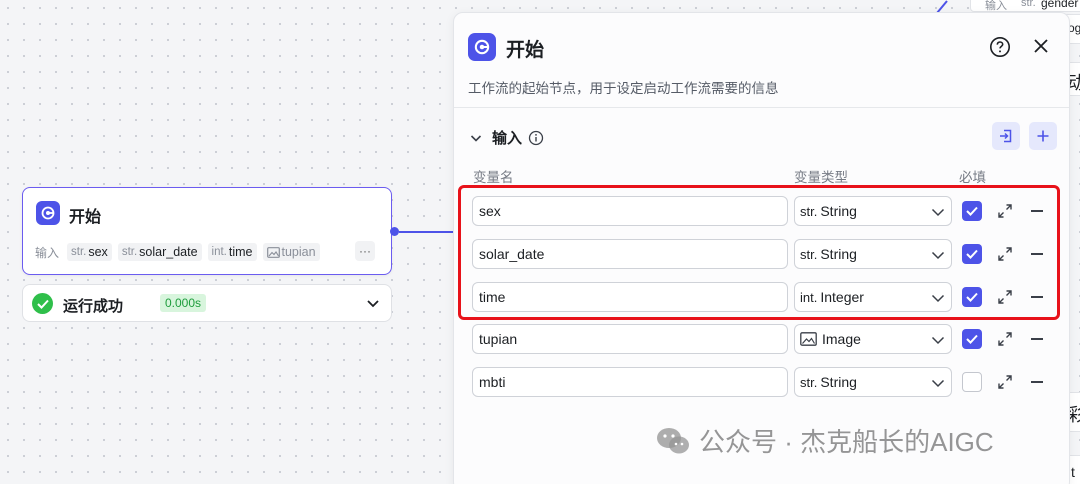  What do you see at coordinates (846, 442) in the screenshot?
I see `watermark-text: 公众号 · 杰克船长的AIGC` at bounding box center [846, 442].